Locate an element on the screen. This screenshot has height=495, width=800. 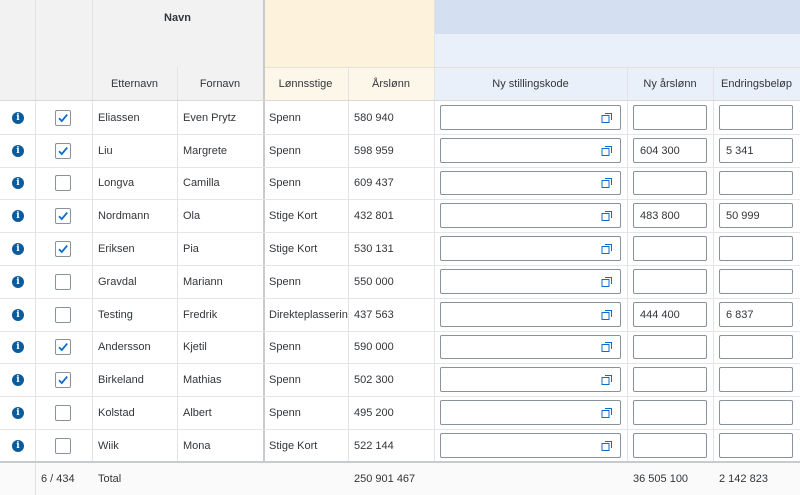
cell-arslonn: 550 000 is located at coordinates (374, 281).